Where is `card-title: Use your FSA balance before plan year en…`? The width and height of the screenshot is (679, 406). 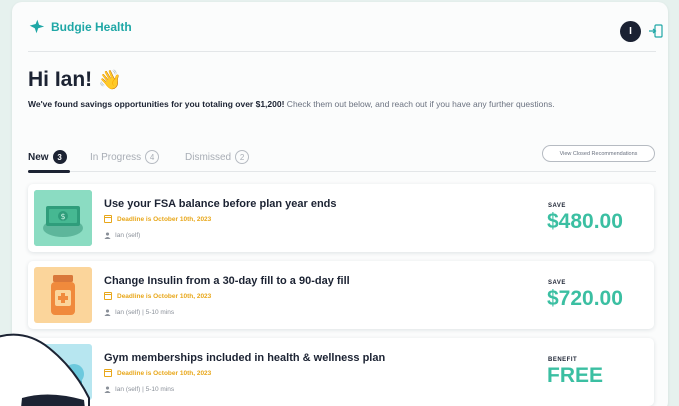
card-title: Use your FSA balance before plan year en… is located at coordinates (220, 204).